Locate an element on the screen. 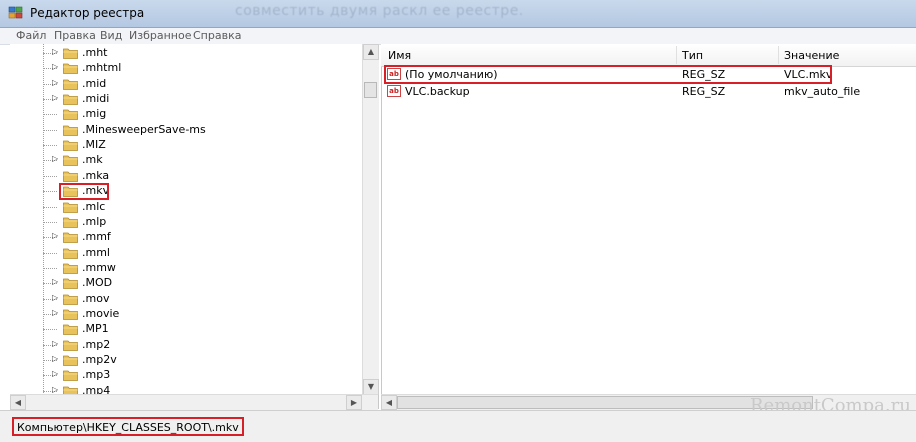 This screenshot has height=442, width=916. tree-item: ▷ .mov is located at coordinates (196, 299).